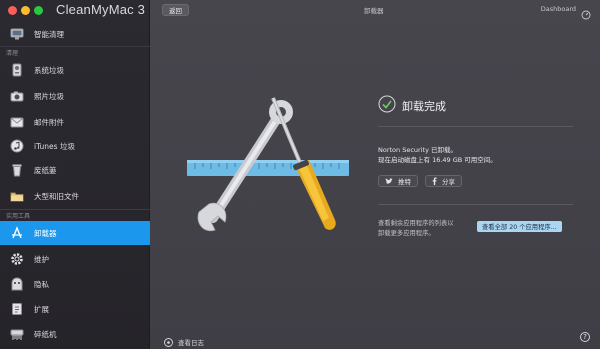 This screenshot has width=600, height=349. Describe the element at coordinates (175, 10) in the screenshot. I see `back-button: 返回` at that location.